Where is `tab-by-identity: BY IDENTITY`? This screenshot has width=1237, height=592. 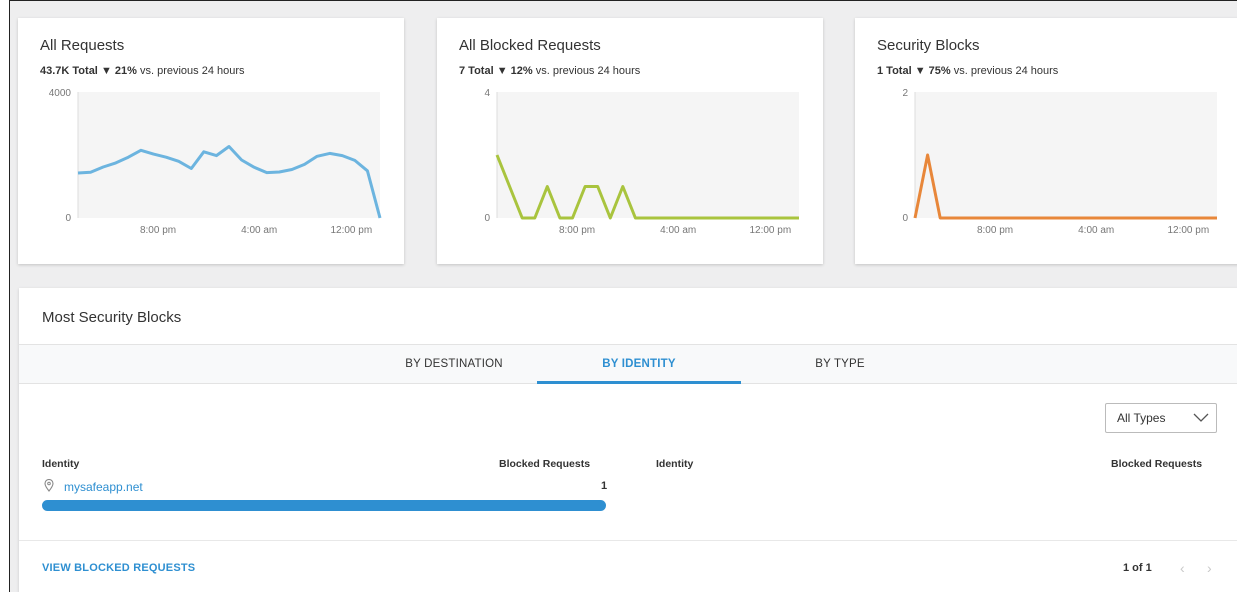 tab-by-identity: BY IDENTITY is located at coordinates (639, 364).